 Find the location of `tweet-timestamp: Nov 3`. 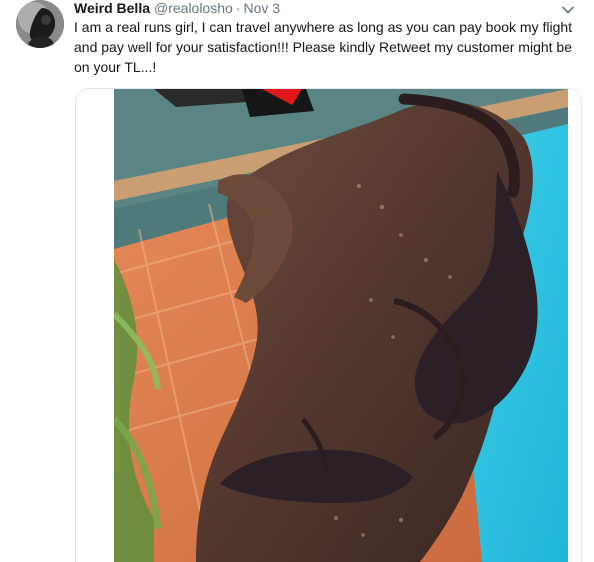

tweet-timestamp: Nov 3 is located at coordinates (261, 9).